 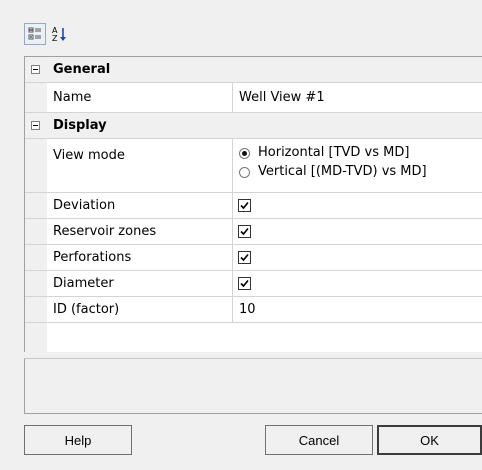 I want to click on perforations-checkbox, so click(x=244, y=257).